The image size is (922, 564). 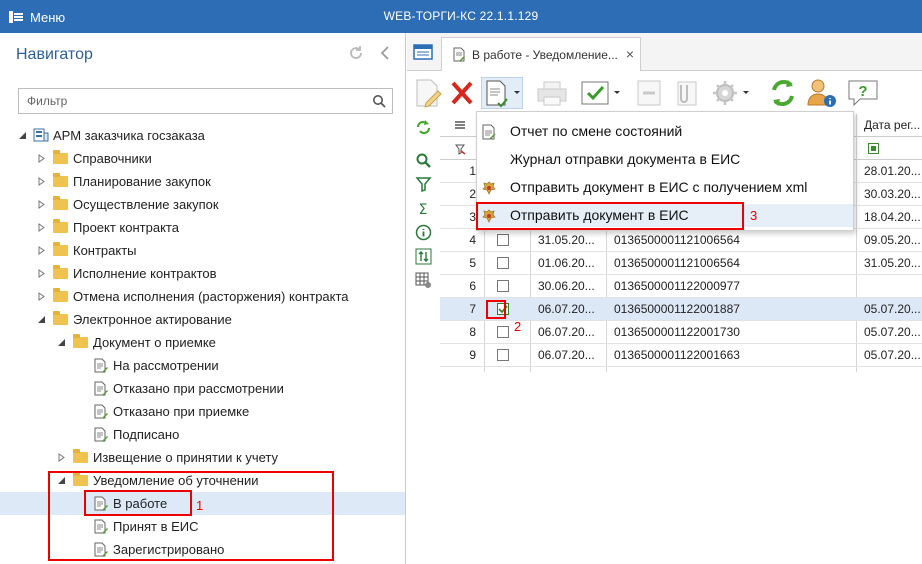 I want to click on row-number: 7, so click(x=472, y=309).